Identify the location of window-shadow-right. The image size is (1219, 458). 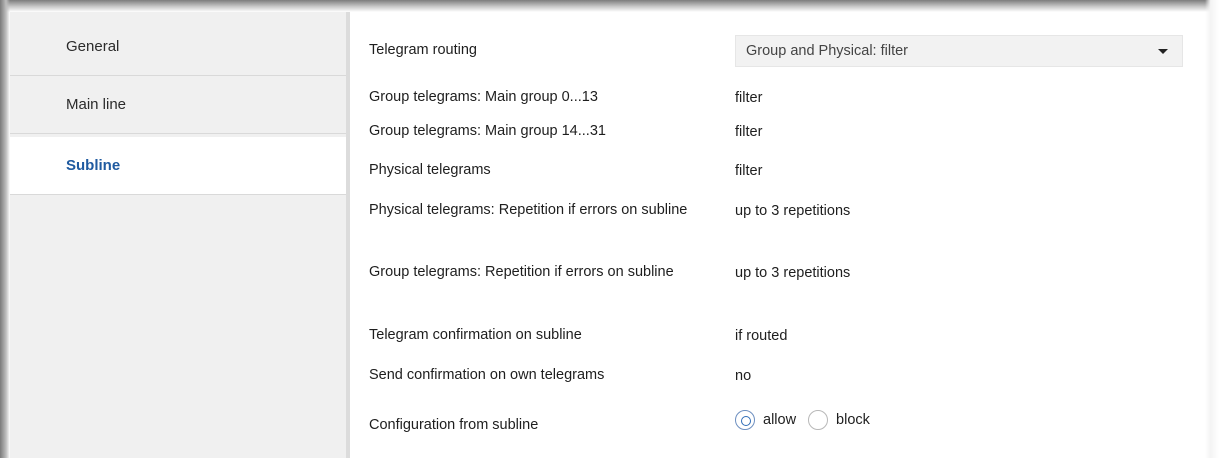
(1212, 229).